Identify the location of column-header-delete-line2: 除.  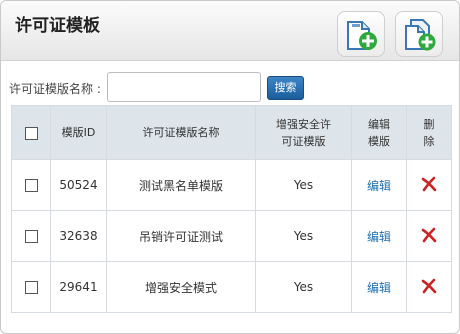
(429, 141).